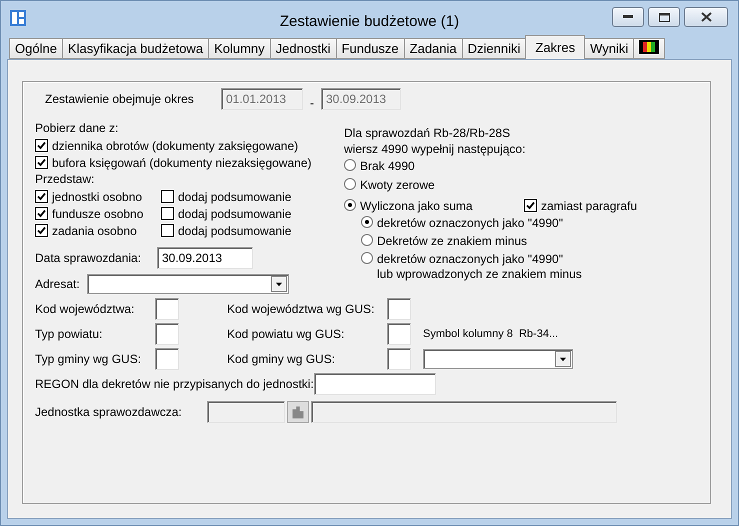 This screenshot has height=526, width=739. What do you see at coordinates (119, 99) in the screenshot?
I see `period-label: Zestawienie obejmuje okres` at bounding box center [119, 99].